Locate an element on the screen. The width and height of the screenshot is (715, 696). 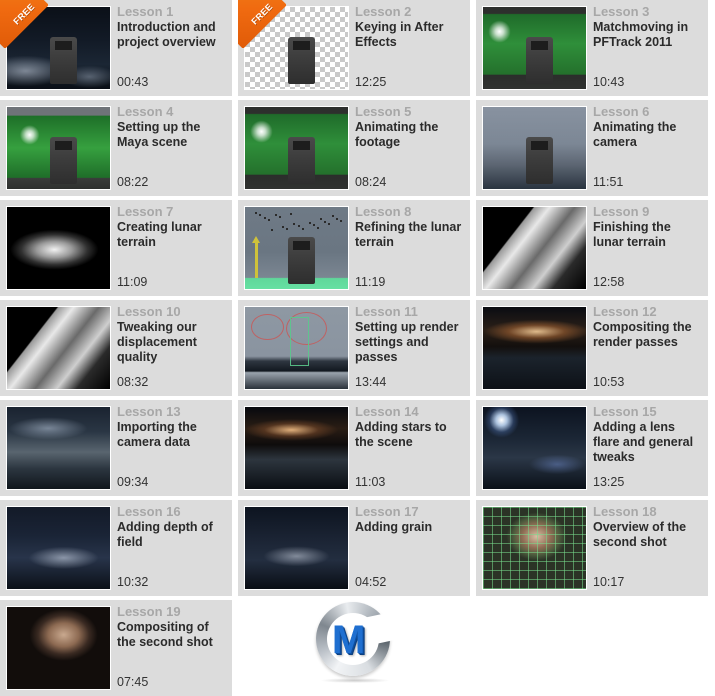
lesson-meta: Lesson 16 Adding depth of field 10:32 is located at coordinates (172, 548).